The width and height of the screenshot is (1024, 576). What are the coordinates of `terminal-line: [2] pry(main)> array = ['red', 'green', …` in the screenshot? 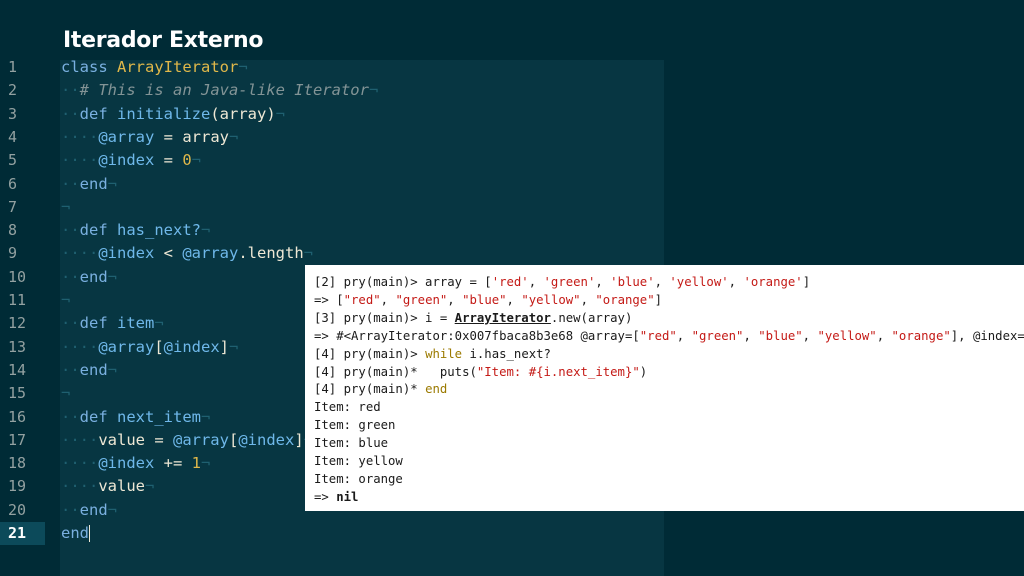 It's located at (562, 282).